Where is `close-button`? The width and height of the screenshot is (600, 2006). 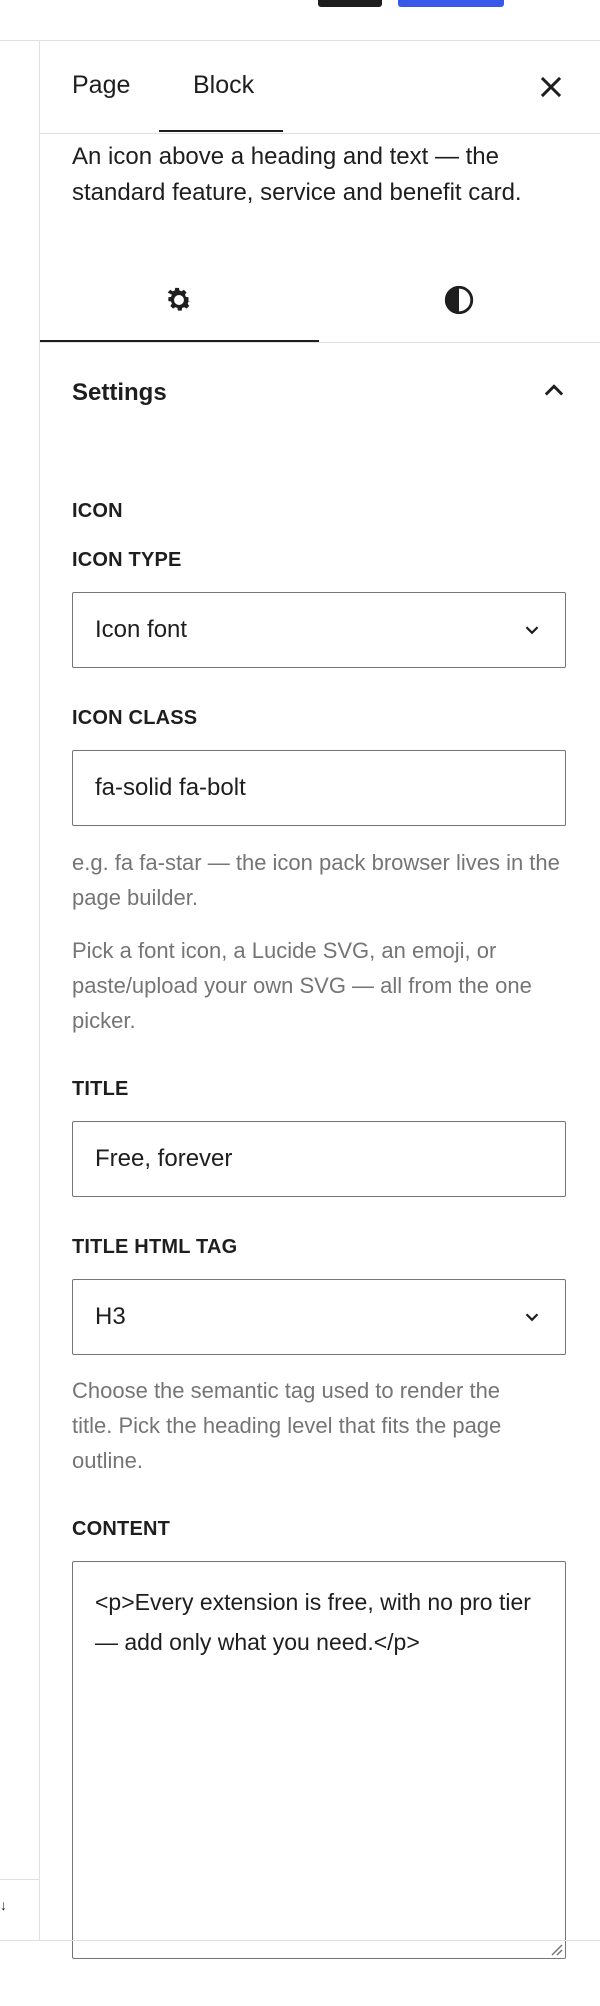 close-button is located at coordinates (551, 87).